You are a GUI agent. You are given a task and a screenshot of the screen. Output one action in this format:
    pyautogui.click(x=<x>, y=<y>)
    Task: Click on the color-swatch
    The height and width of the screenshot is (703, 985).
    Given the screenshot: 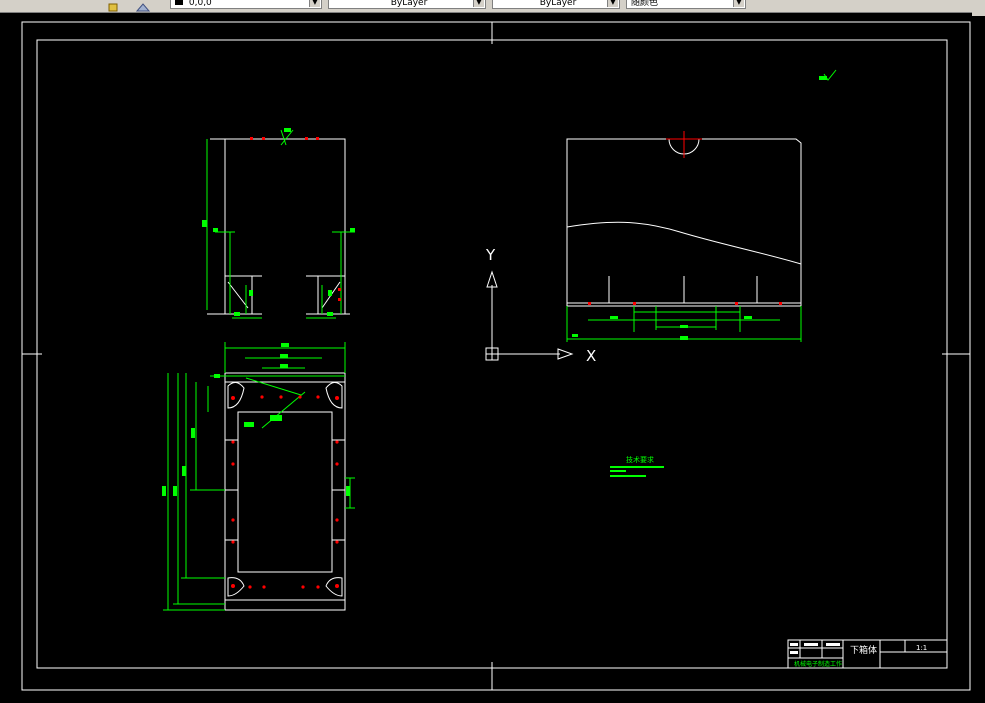 What is the action you would take?
    pyautogui.click(x=179, y=2)
    